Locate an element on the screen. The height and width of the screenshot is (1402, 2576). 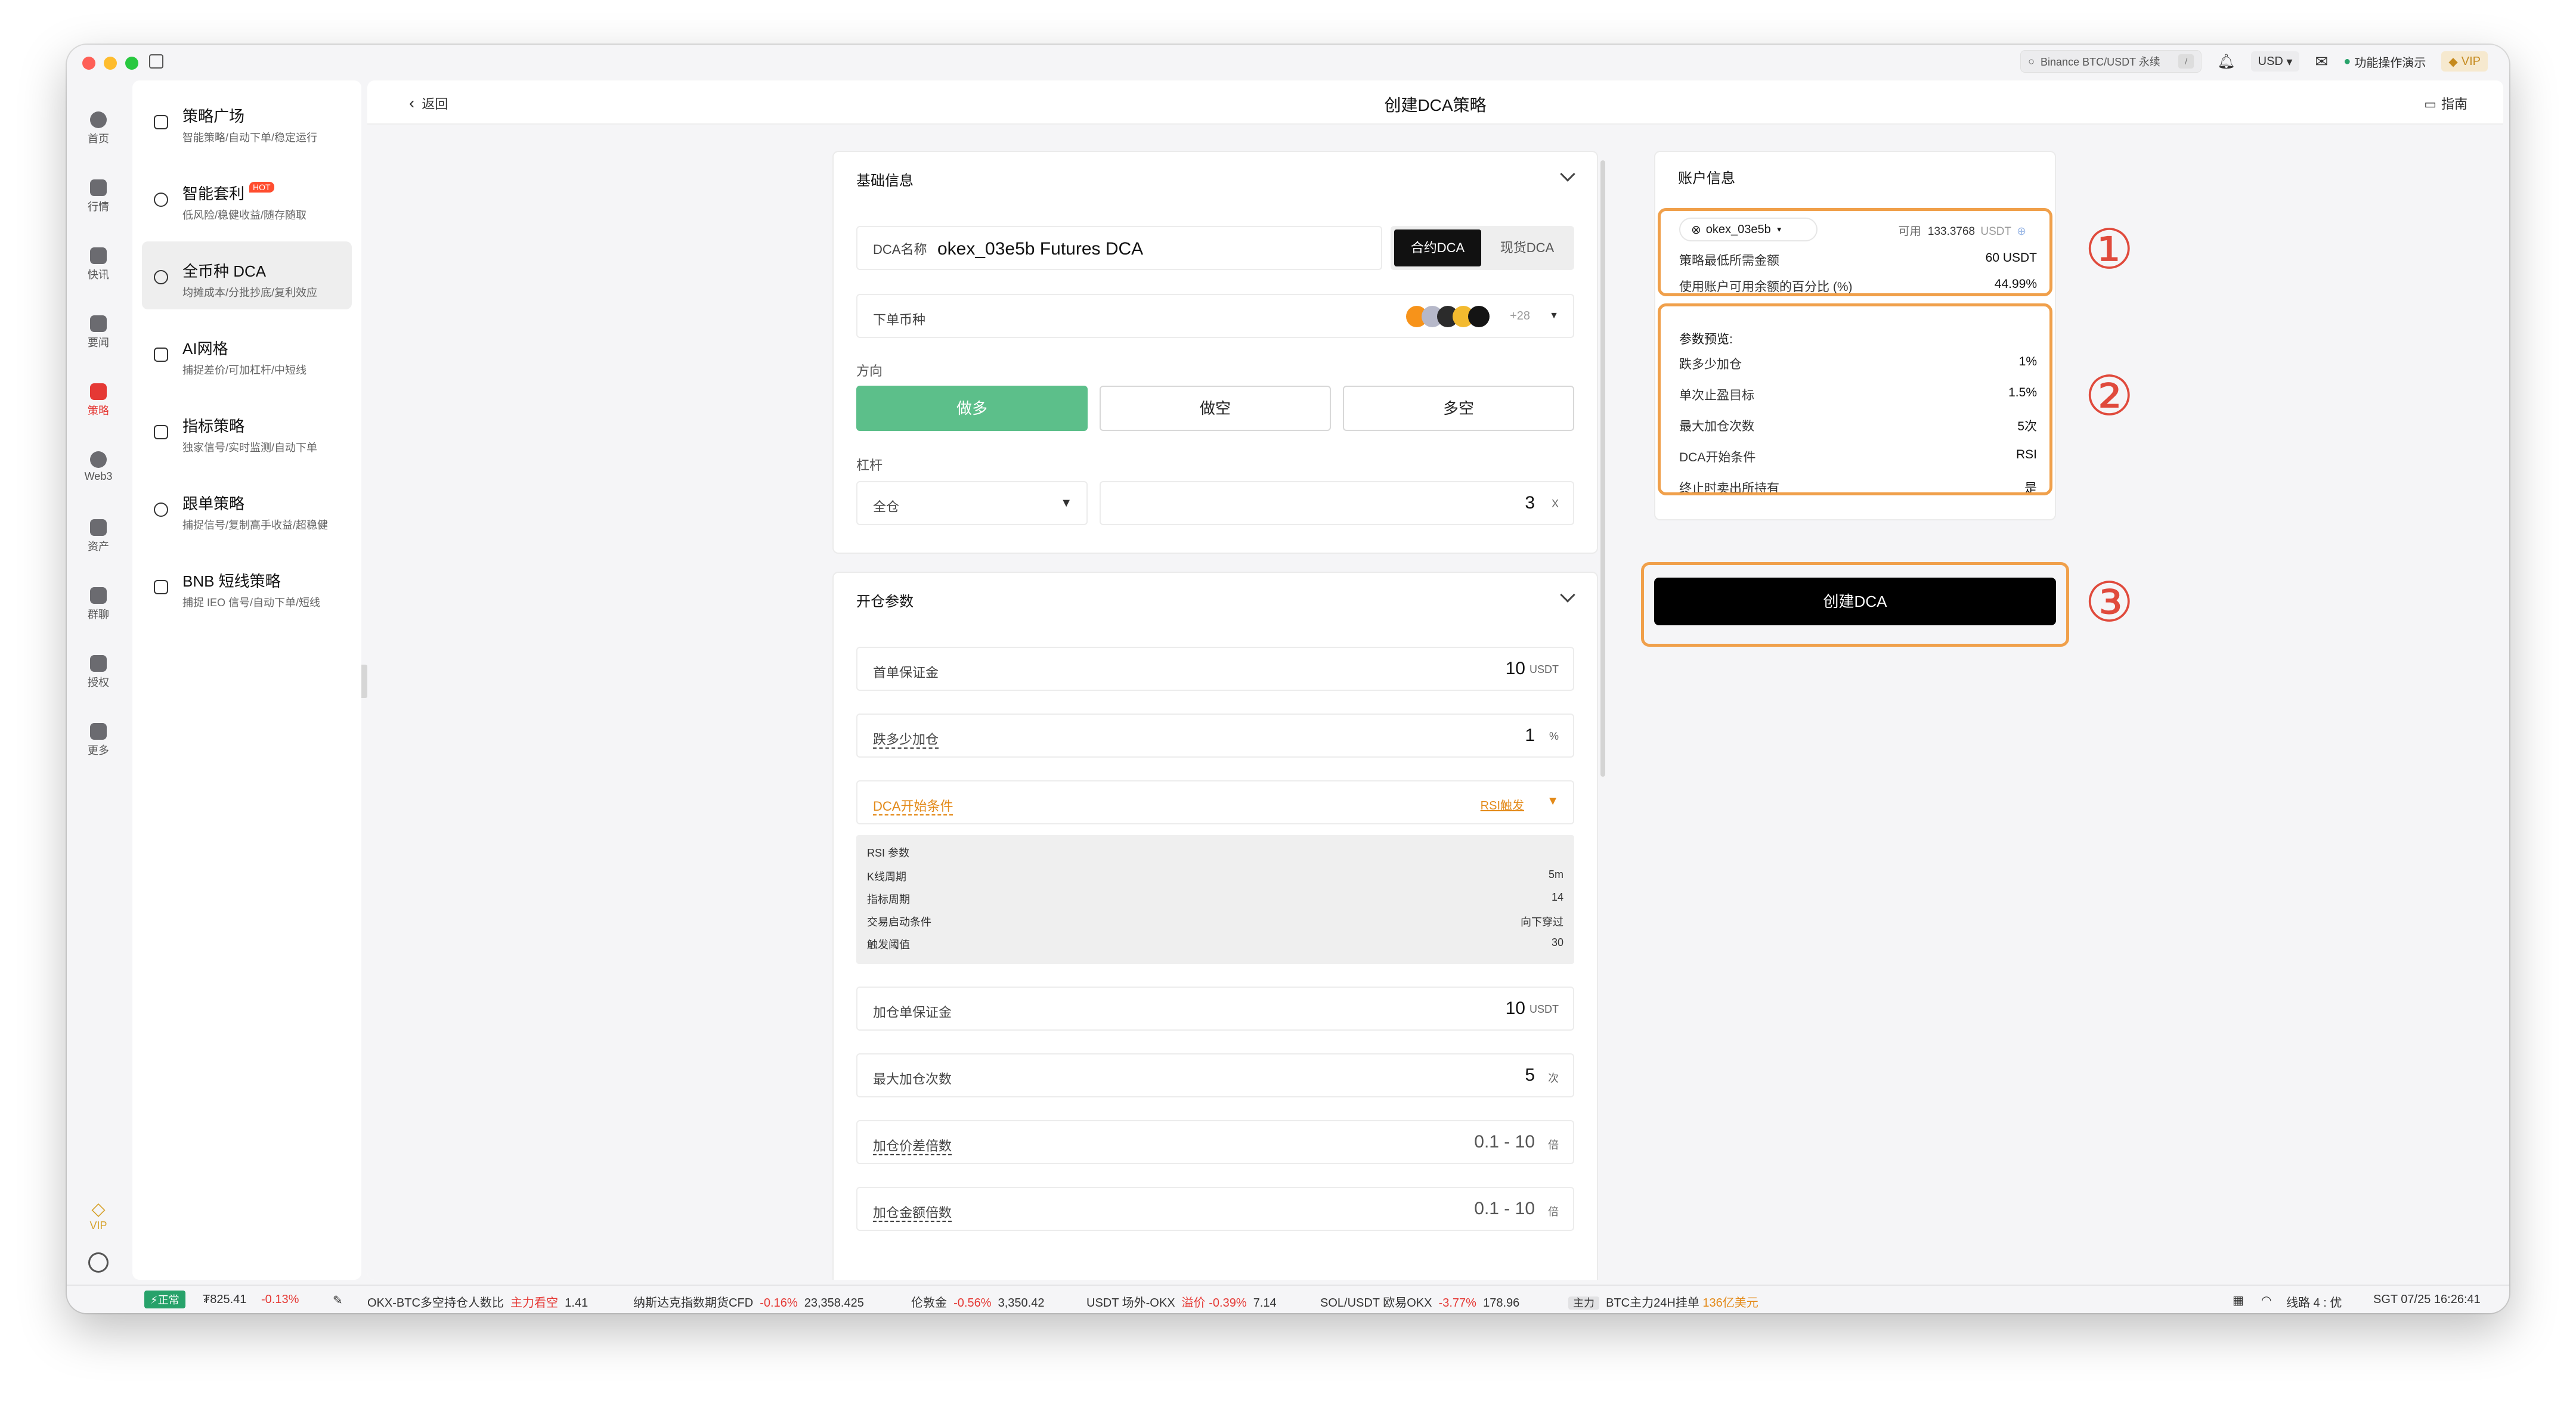
field-label: 首单保证金 is located at coordinates (906, 672).